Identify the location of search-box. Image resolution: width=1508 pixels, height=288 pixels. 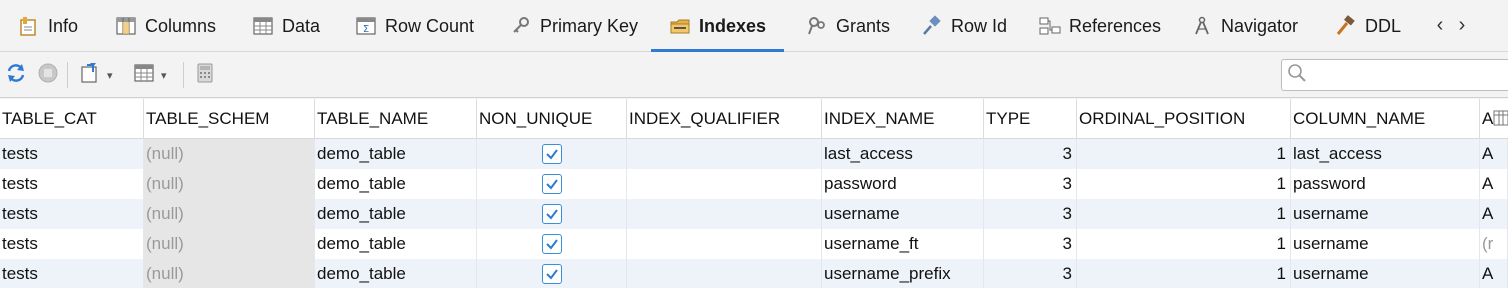
(1394, 75).